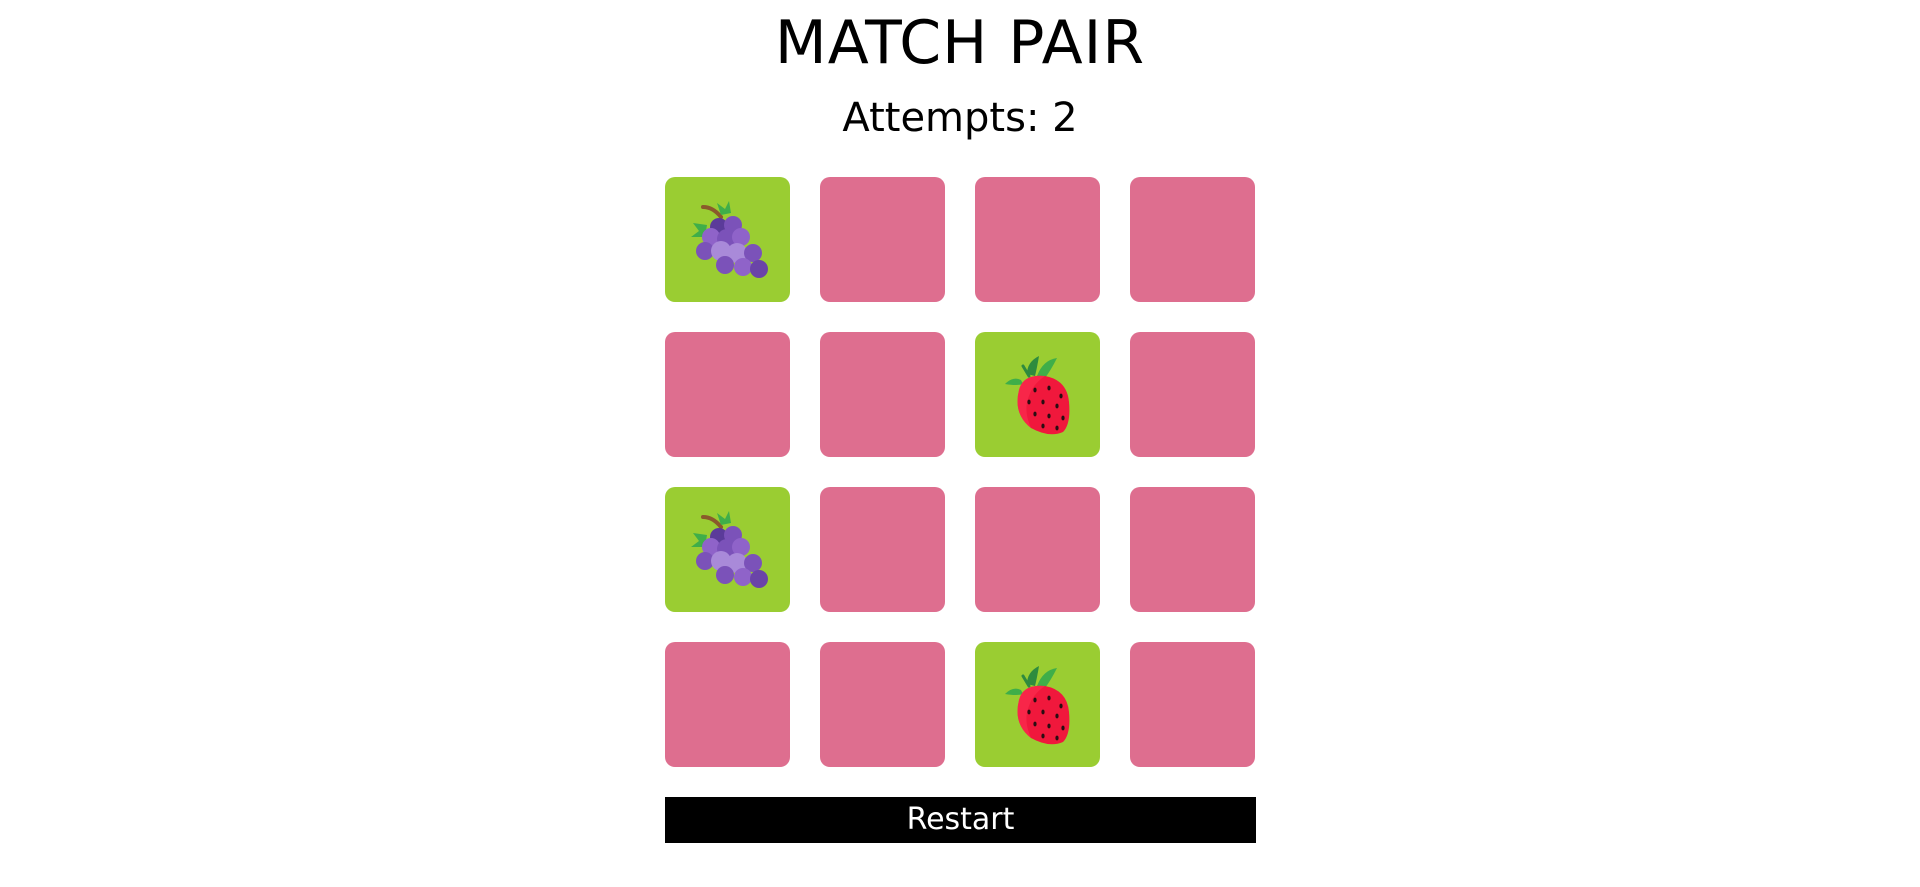 The width and height of the screenshot is (1920, 887). What do you see at coordinates (960, 43) in the screenshot?
I see `game-title: MATCH PAIR` at bounding box center [960, 43].